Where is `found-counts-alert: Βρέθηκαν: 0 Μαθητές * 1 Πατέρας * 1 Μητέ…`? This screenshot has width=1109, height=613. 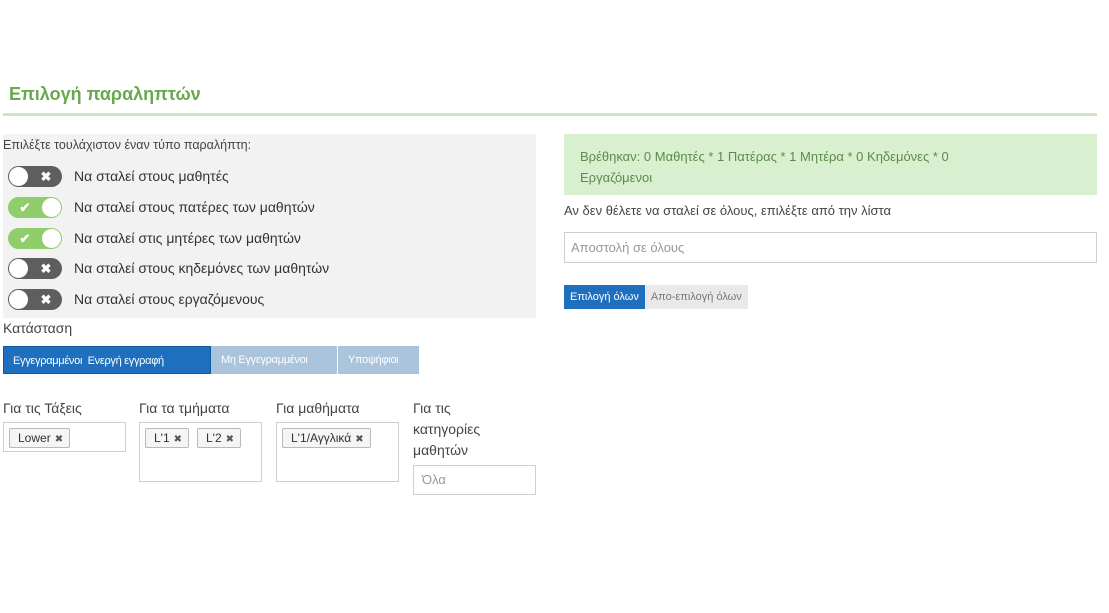 found-counts-alert: Βρέθηκαν: 0 Μαθητές * 1 Πατέρας * 1 Μητέ… is located at coordinates (830, 164).